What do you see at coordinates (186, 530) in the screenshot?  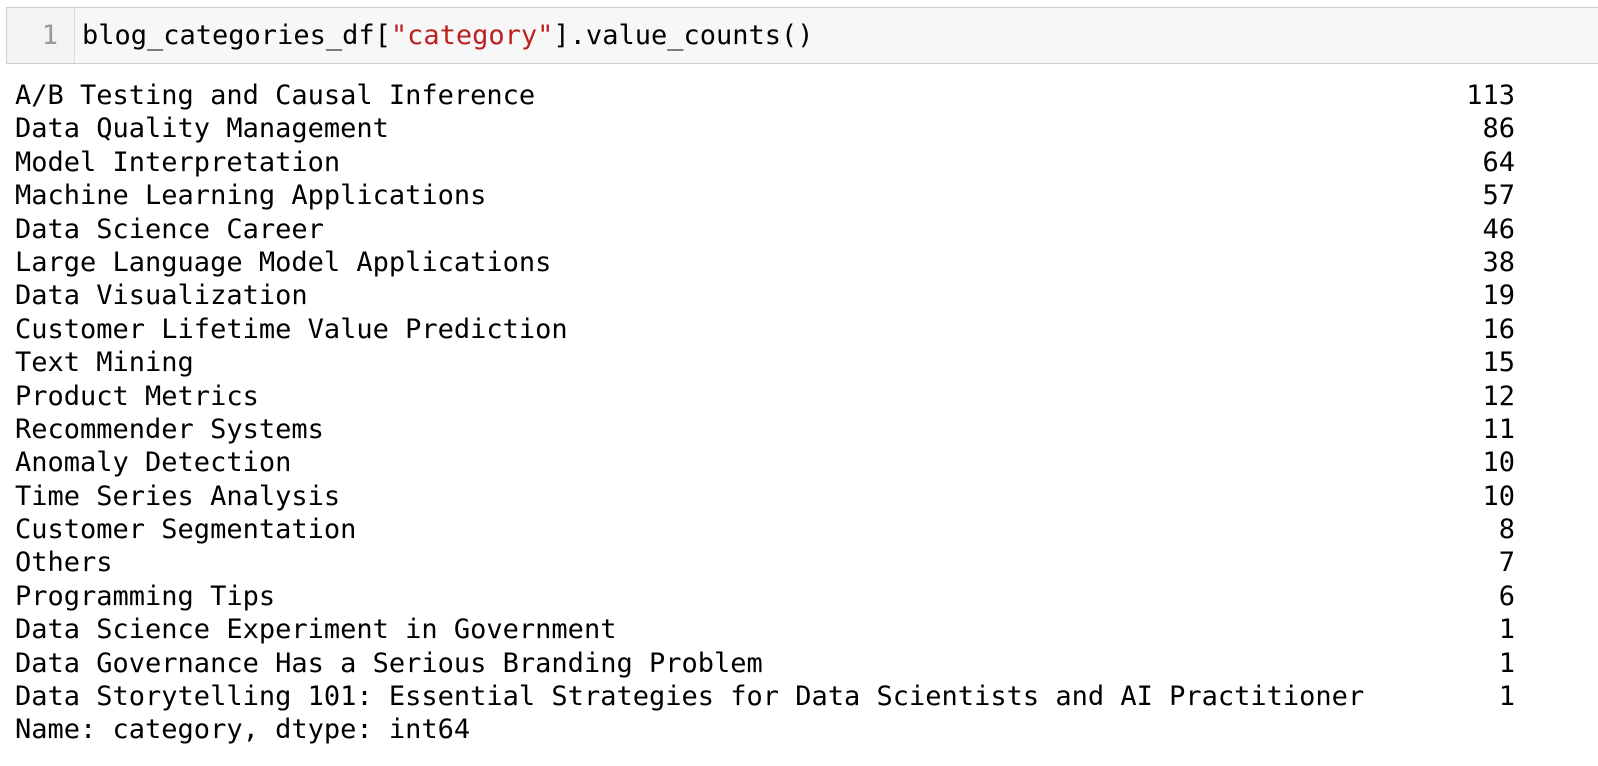 I see `category-label: Customer Segmentation` at bounding box center [186, 530].